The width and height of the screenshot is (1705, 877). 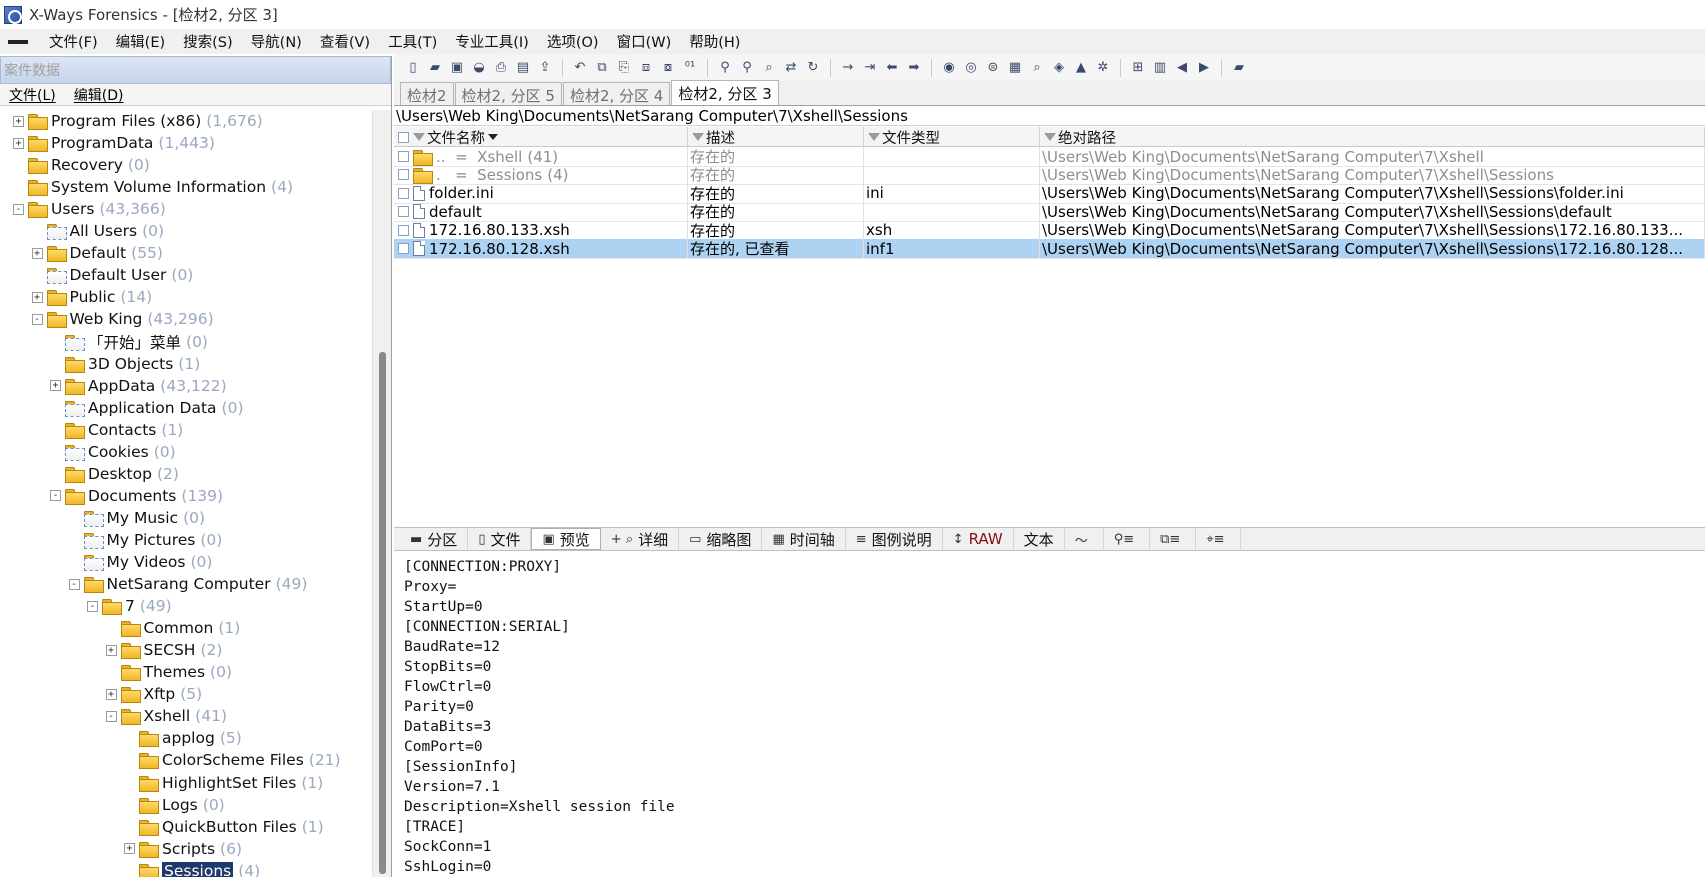 I want to click on replace-icon: ⇄, so click(x=791, y=68).